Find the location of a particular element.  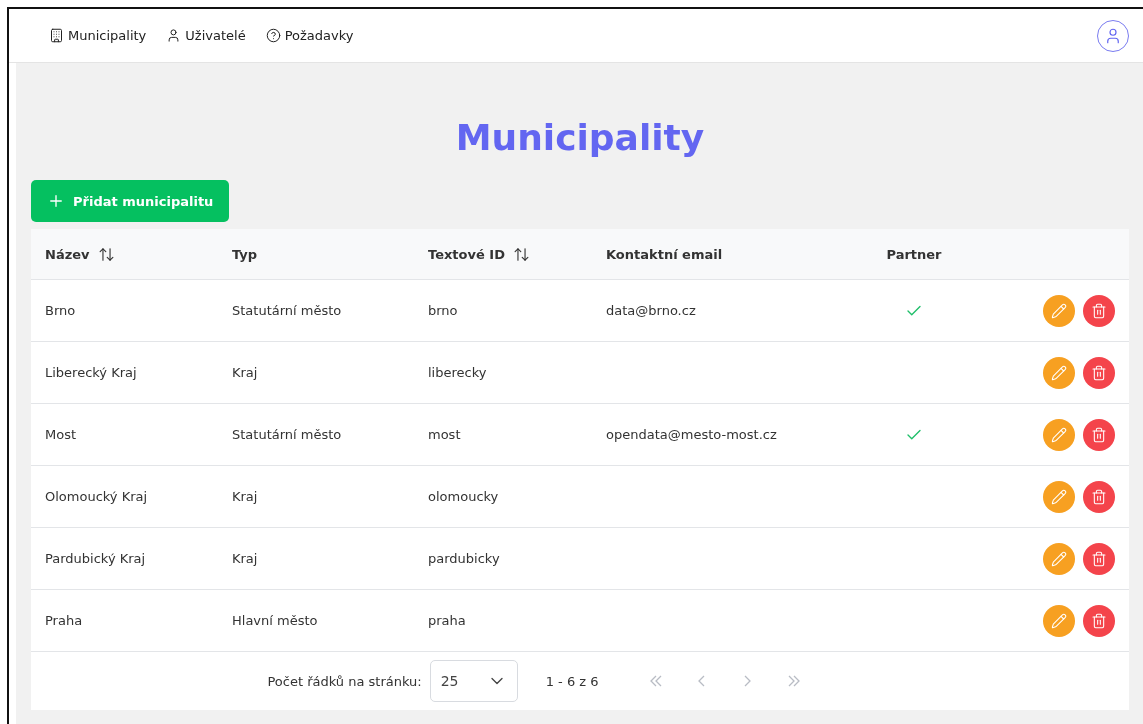

page-size-select: 25 is located at coordinates (473, 681).